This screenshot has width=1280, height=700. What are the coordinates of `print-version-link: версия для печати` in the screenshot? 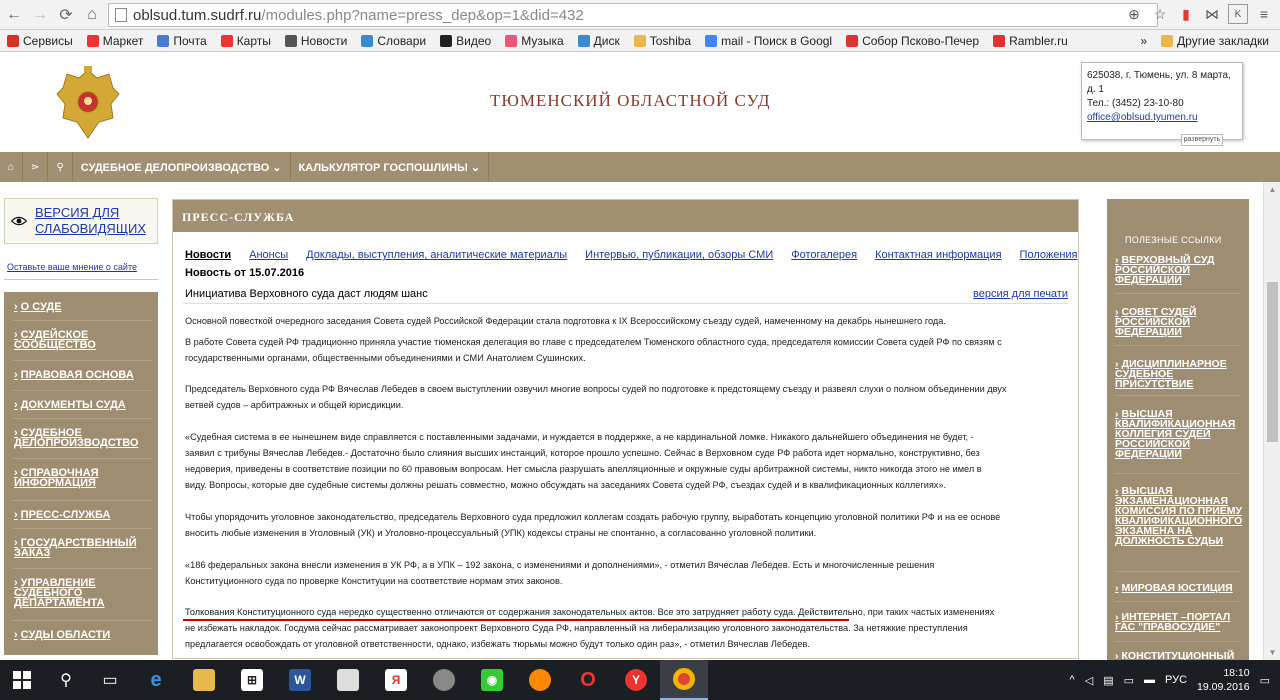 It's located at (1020, 294).